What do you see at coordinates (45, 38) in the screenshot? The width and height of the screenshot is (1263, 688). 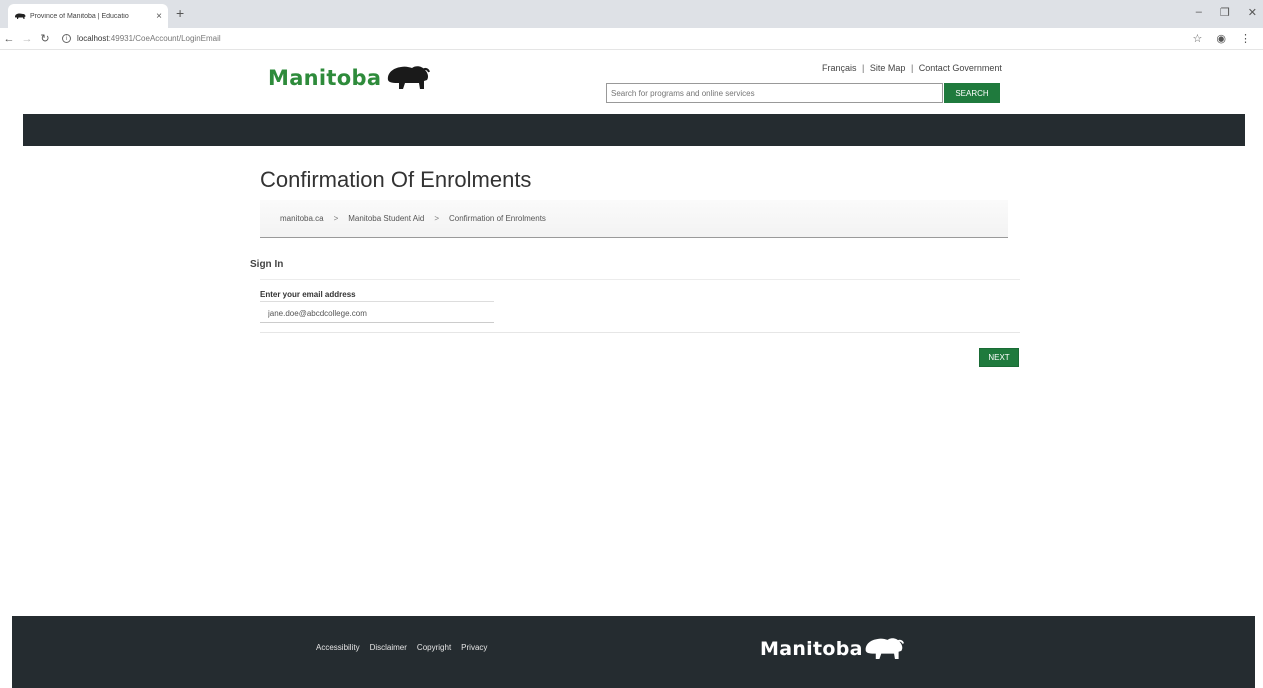 I see `reload-icon: ↻` at bounding box center [45, 38].